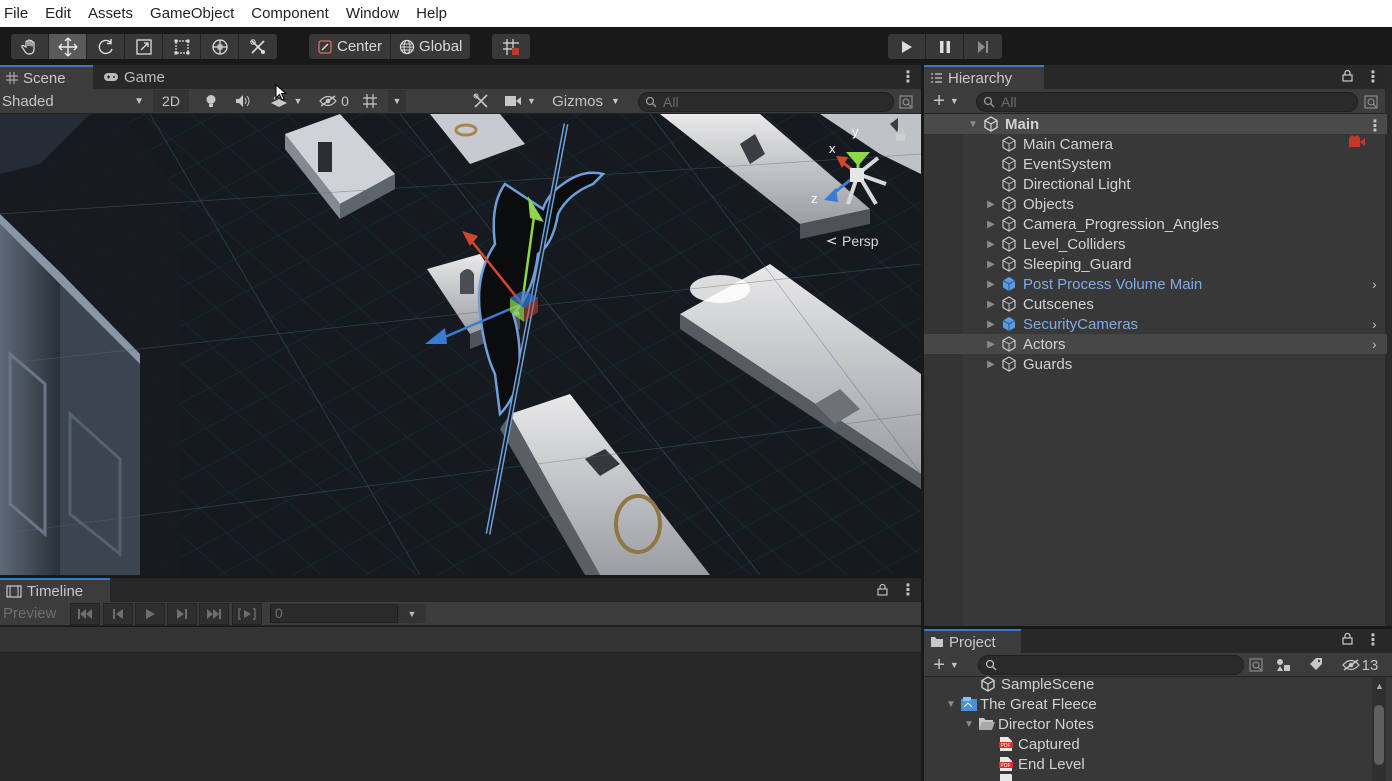  What do you see at coordinates (106, 46) in the screenshot?
I see `rotate-tool-button` at bounding box center [106, 46].